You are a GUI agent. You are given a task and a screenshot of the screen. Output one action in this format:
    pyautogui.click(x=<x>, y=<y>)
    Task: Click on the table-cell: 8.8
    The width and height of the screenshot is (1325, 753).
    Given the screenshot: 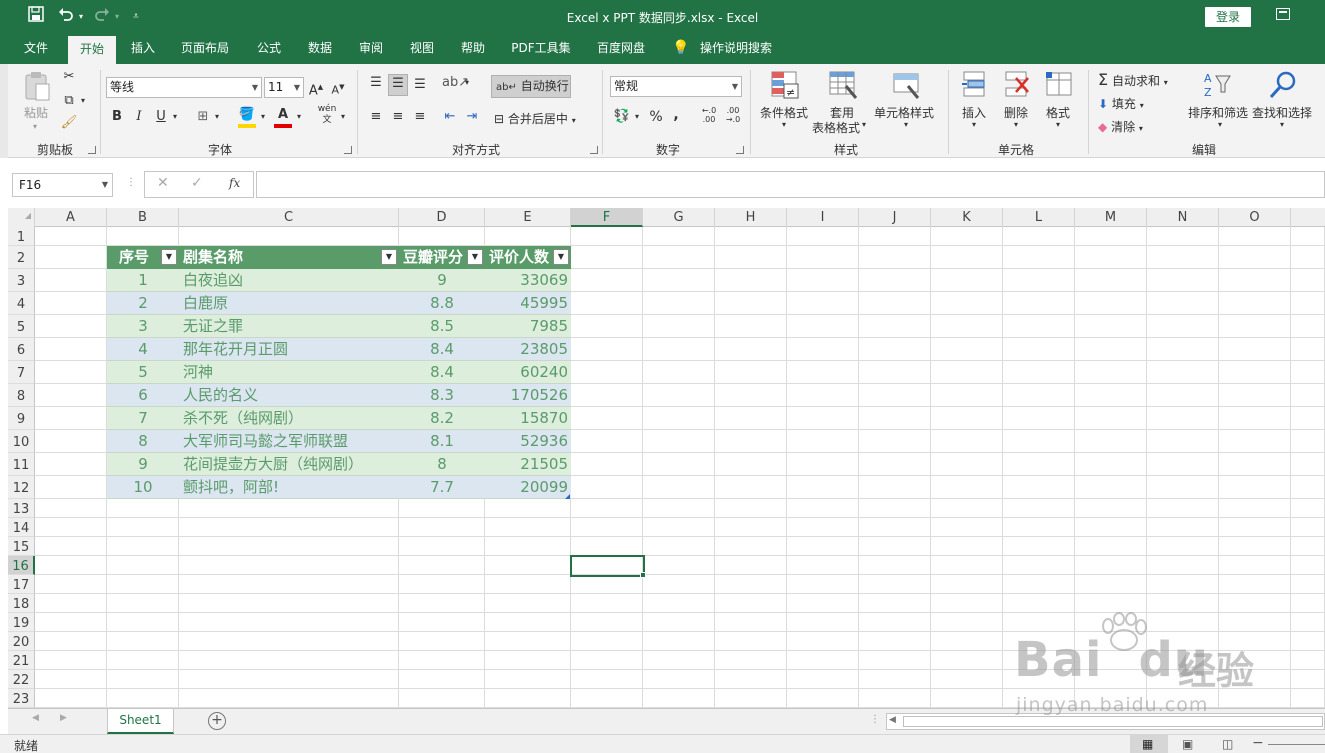 What is the action you would take?
    pyautogui.click(x=442, y=303)
    